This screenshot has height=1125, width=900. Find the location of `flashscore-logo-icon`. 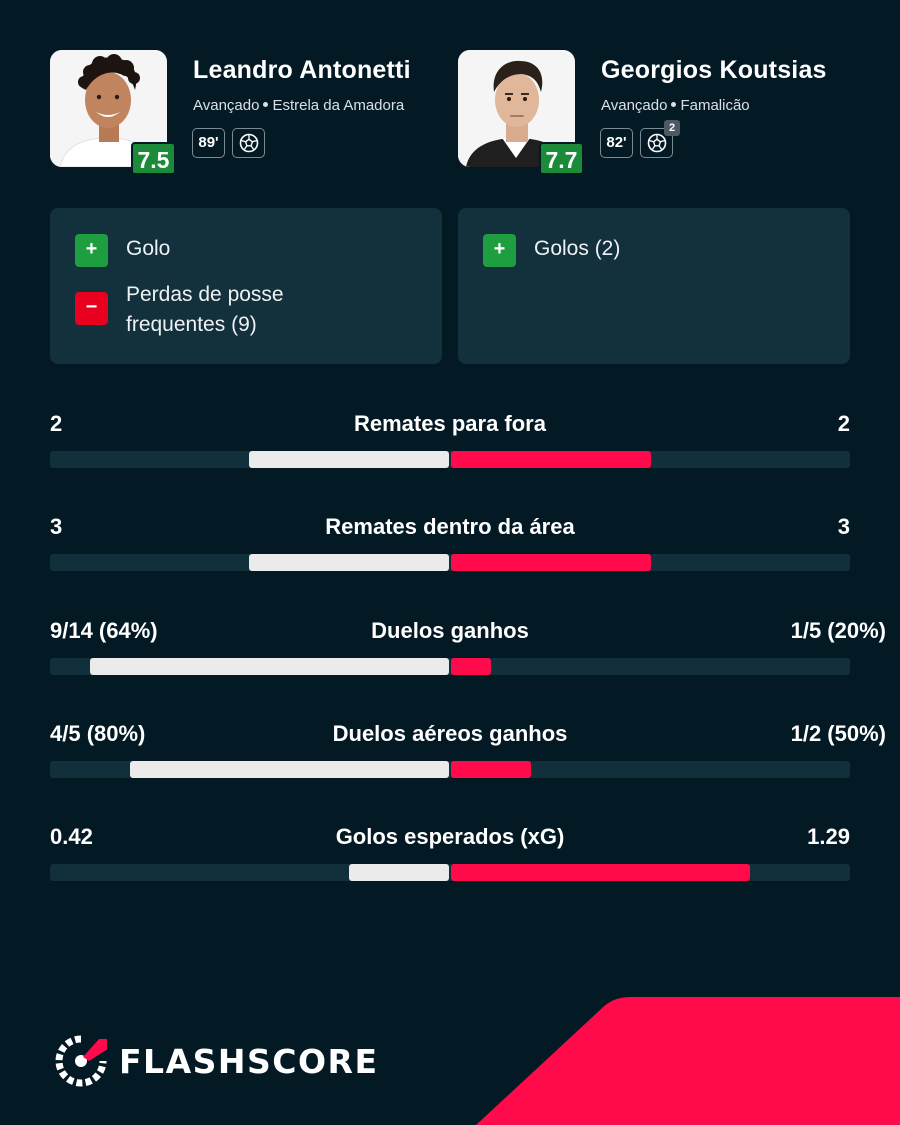

flashscore-logo-icon is located at coordinates (81, 1061).